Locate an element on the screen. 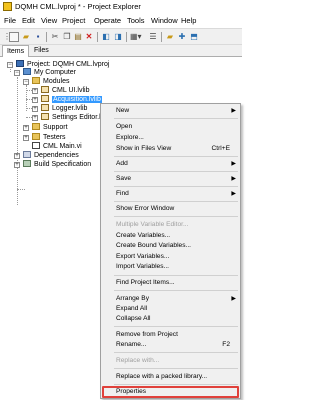 The height and width of the screenshot is (400, 320). tree-item-support: Support is located at coordinates (50, 127).